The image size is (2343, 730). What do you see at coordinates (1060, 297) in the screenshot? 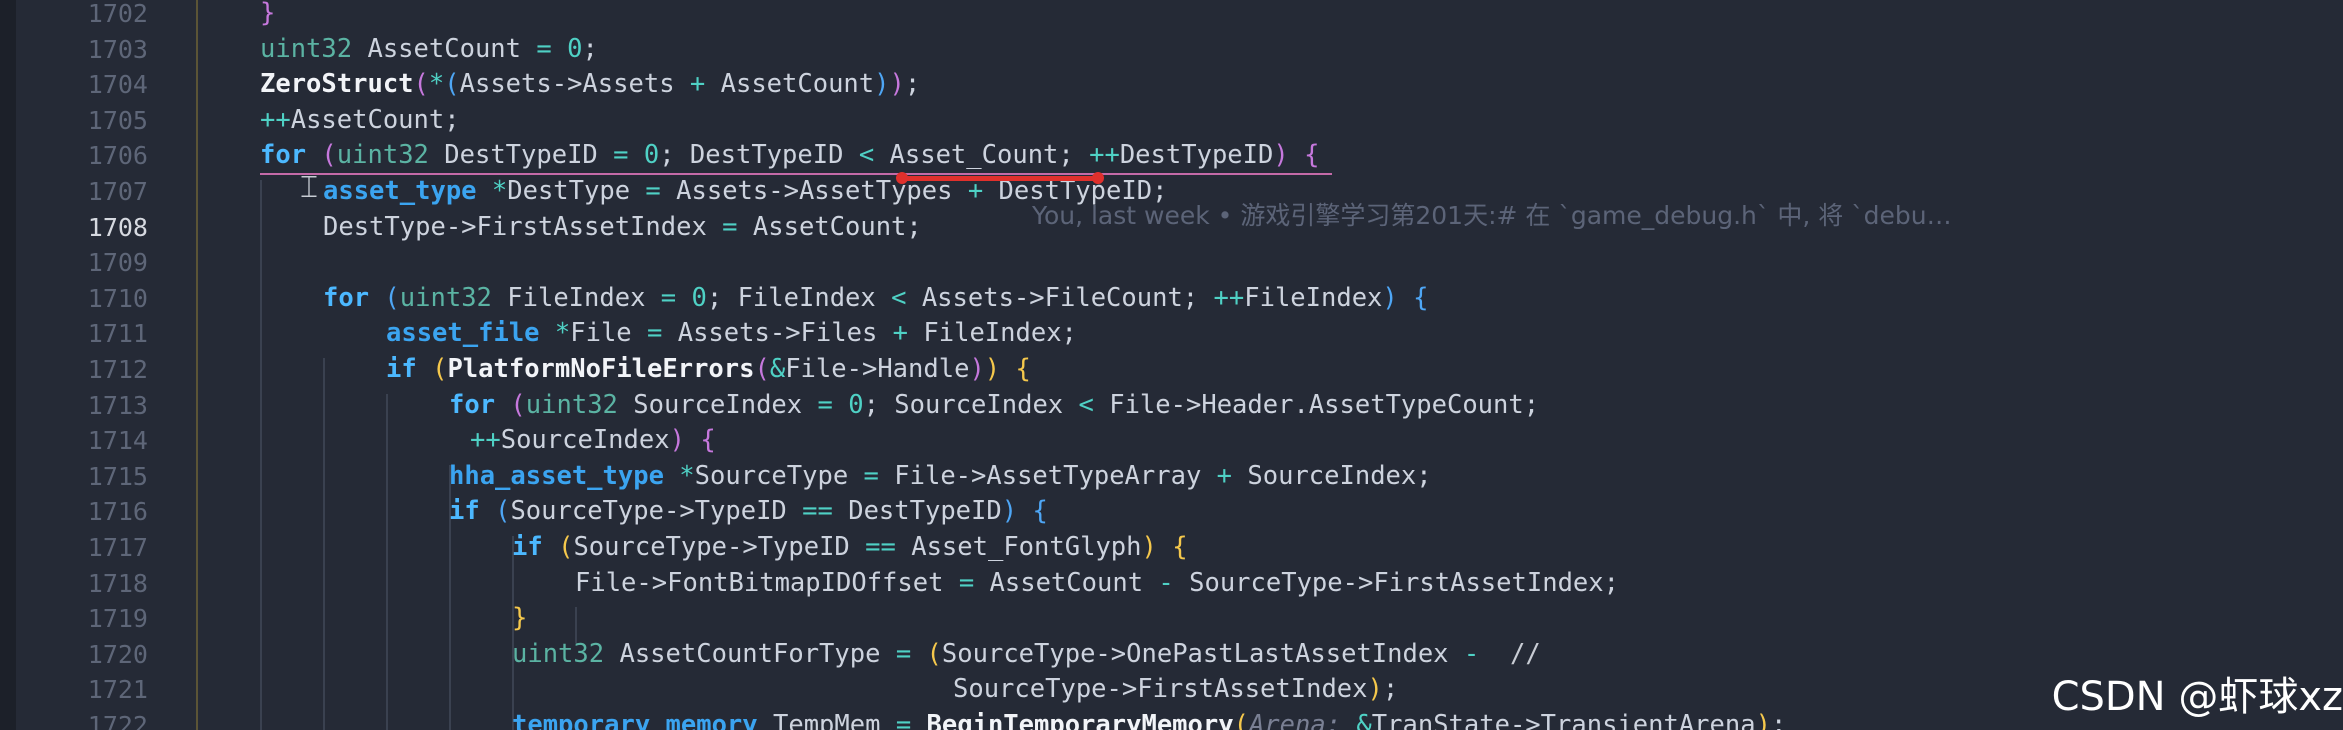
I see `code-token: Assets->FileCount;` at bounding box center [1060, 297].